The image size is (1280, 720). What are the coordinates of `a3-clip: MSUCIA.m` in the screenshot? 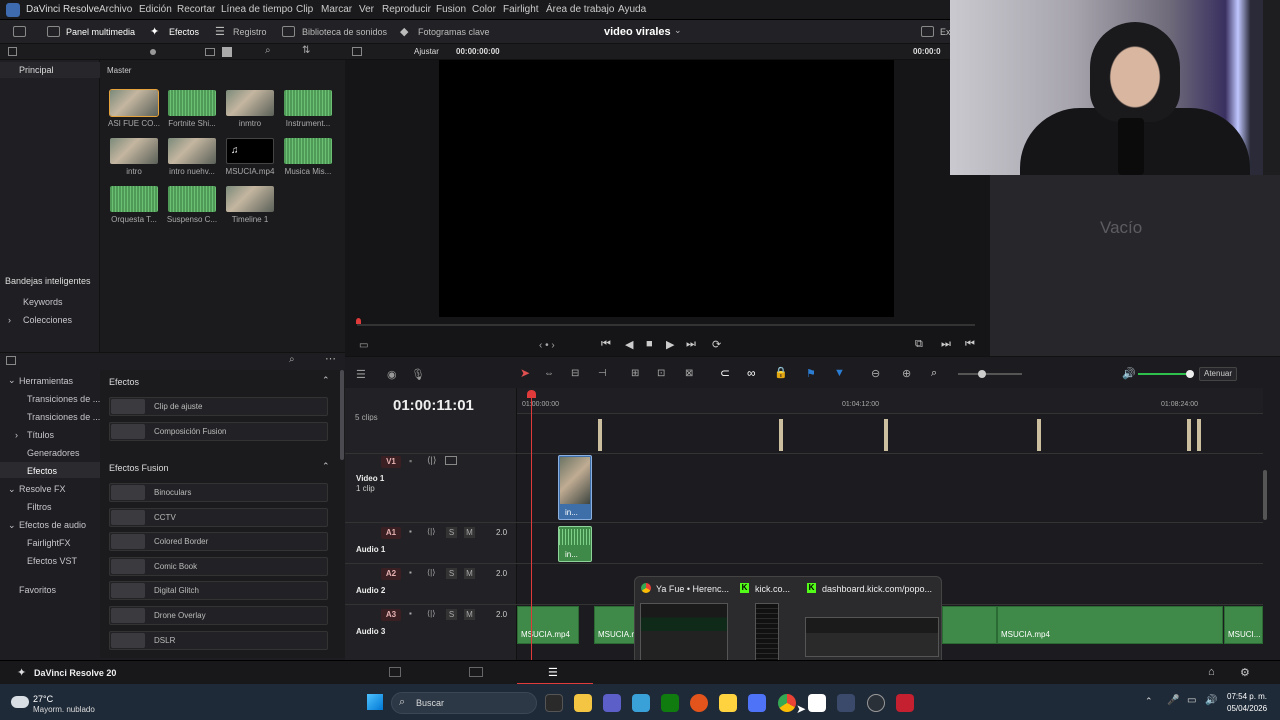 It's located at (616, 625).